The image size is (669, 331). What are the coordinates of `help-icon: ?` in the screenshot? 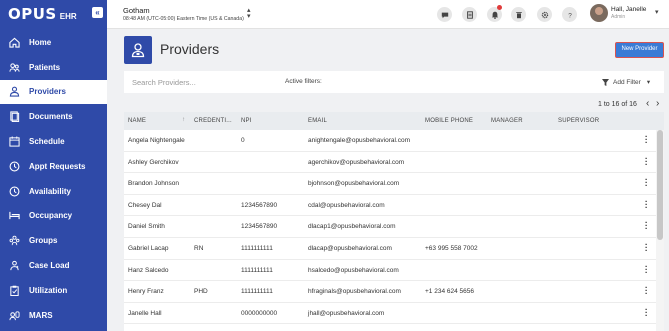 It's located at (569, 14).